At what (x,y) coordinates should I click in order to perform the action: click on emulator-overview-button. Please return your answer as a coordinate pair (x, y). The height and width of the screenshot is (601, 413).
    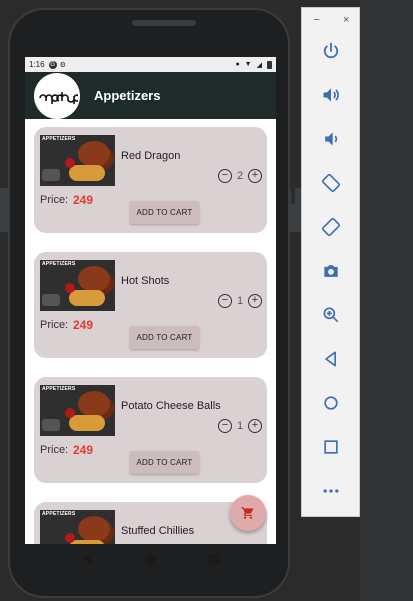
    Looking at the image, I should click on (331, 447).